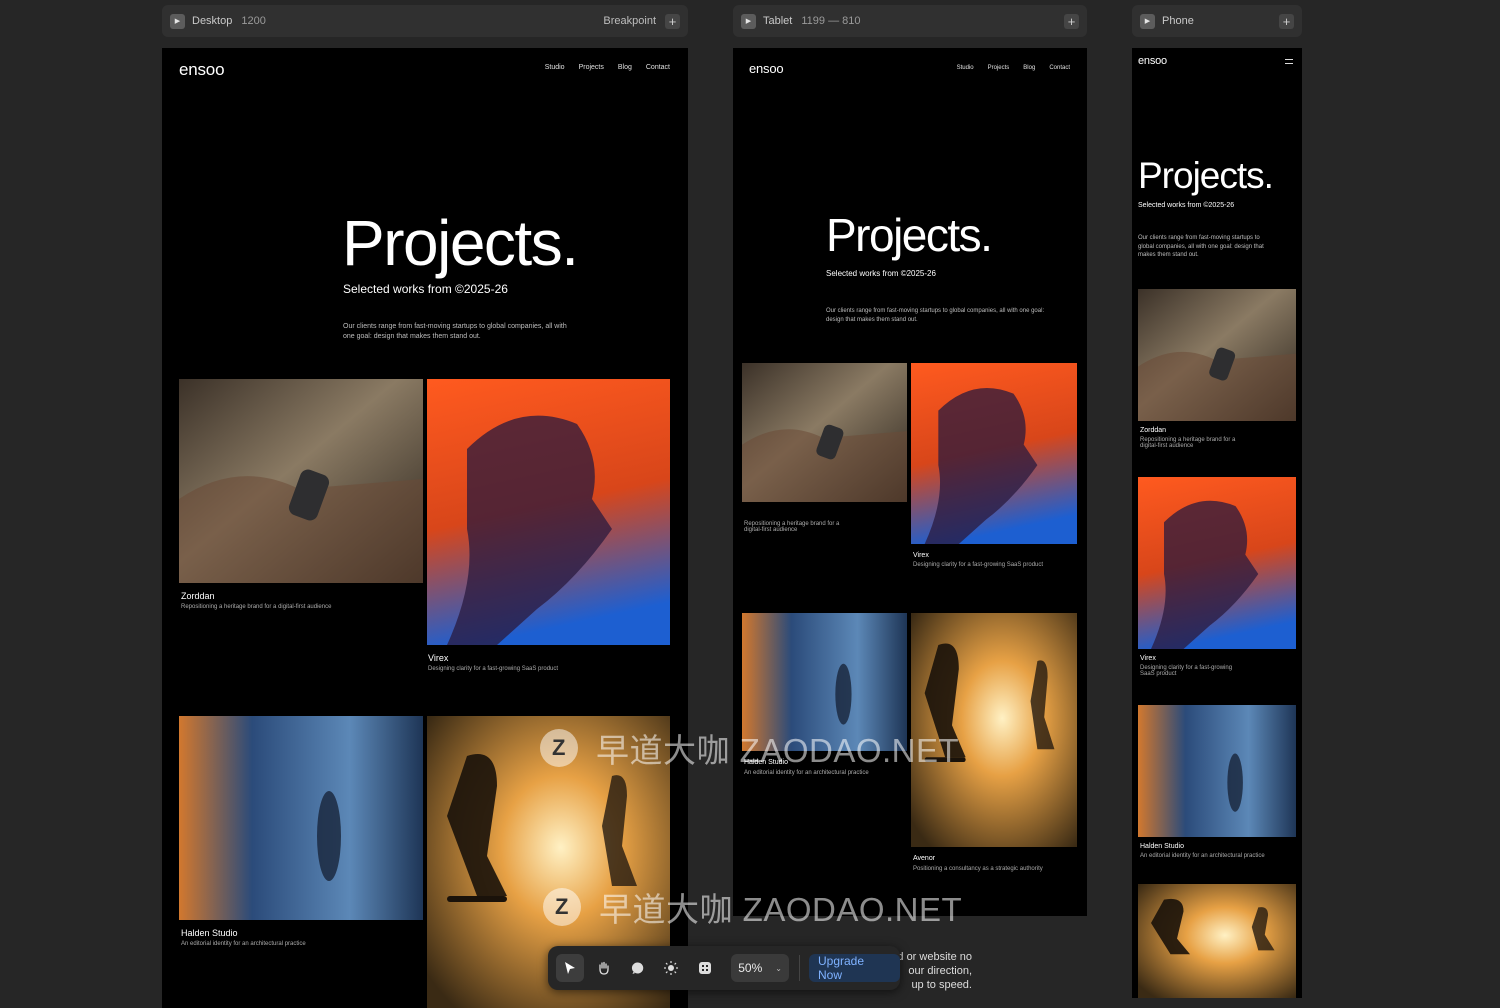 The height and width of the screenshot is (1008, 1500). I want to click on toolbar-divider, so click(799, 968).